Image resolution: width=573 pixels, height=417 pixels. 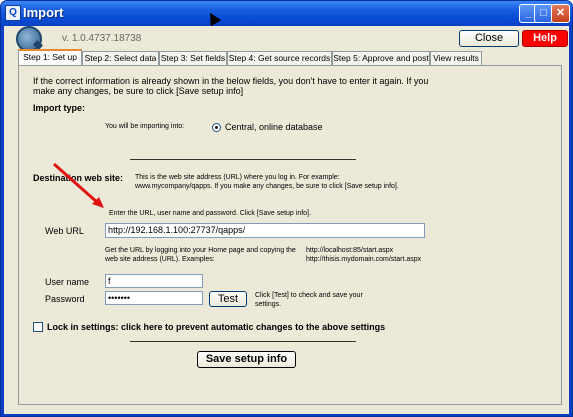 What do you see at coordinates (145, 126) in the screenshot?
I see `importing-into-label: You will be importing into:` at bounding box center [145, 126].